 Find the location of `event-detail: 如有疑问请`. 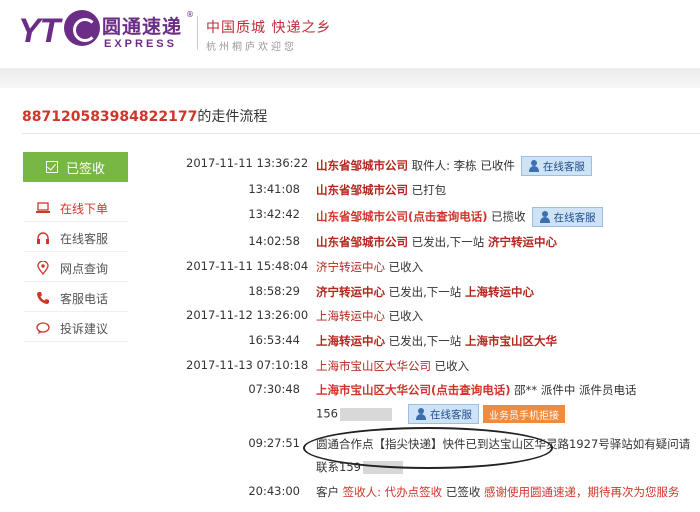

event-detail: 如有疑问请 is located at coordinates (661, 444).